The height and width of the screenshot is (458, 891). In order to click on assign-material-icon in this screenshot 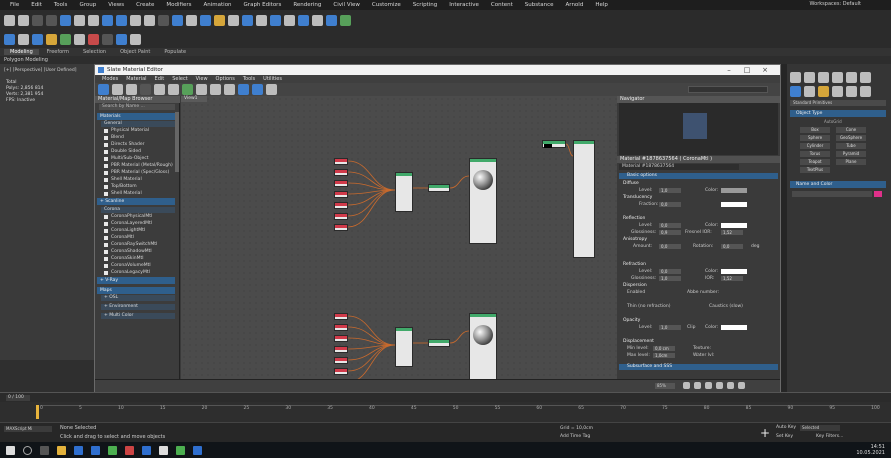, I will do `click(145, 89)`.